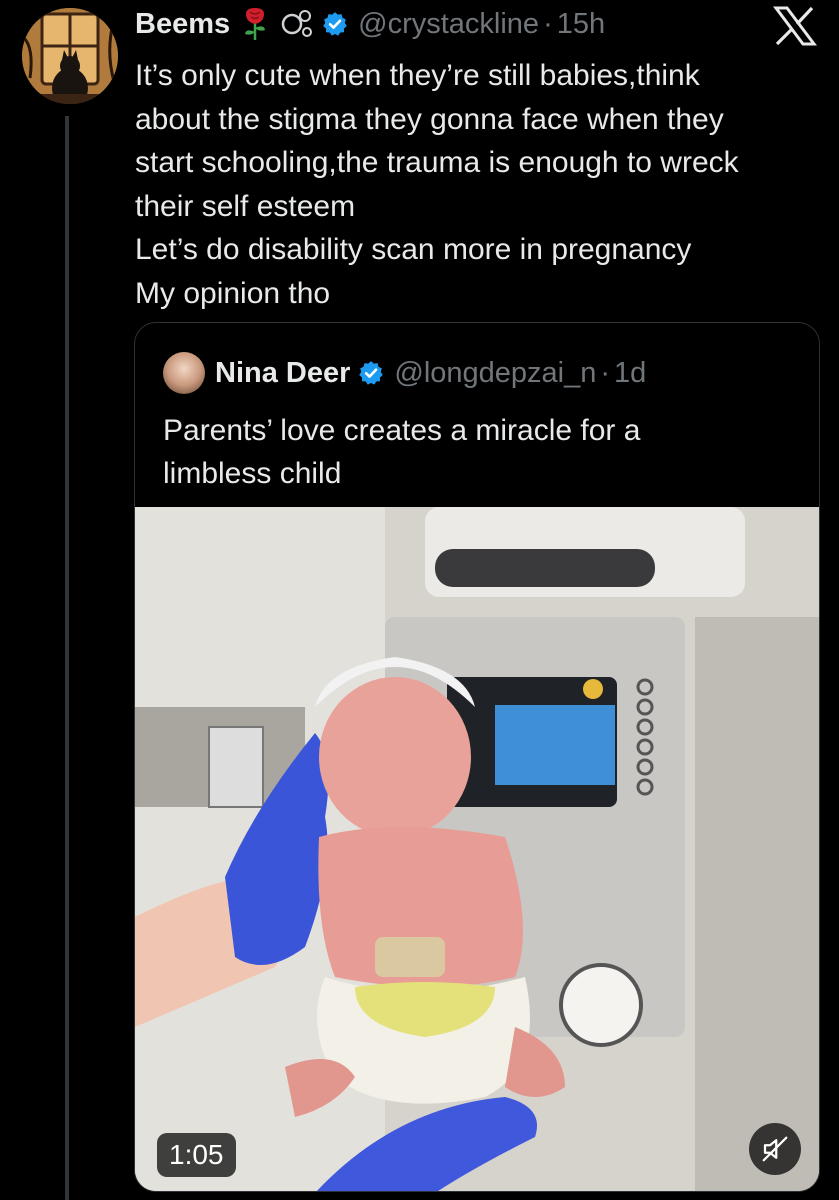 The width and height of the screenshot is (839, 1200). What do you see at coordinates (233, 293) in the screenshot?
I see `tweet-text-line: My opinion tho` at bounding box center [233, 293].